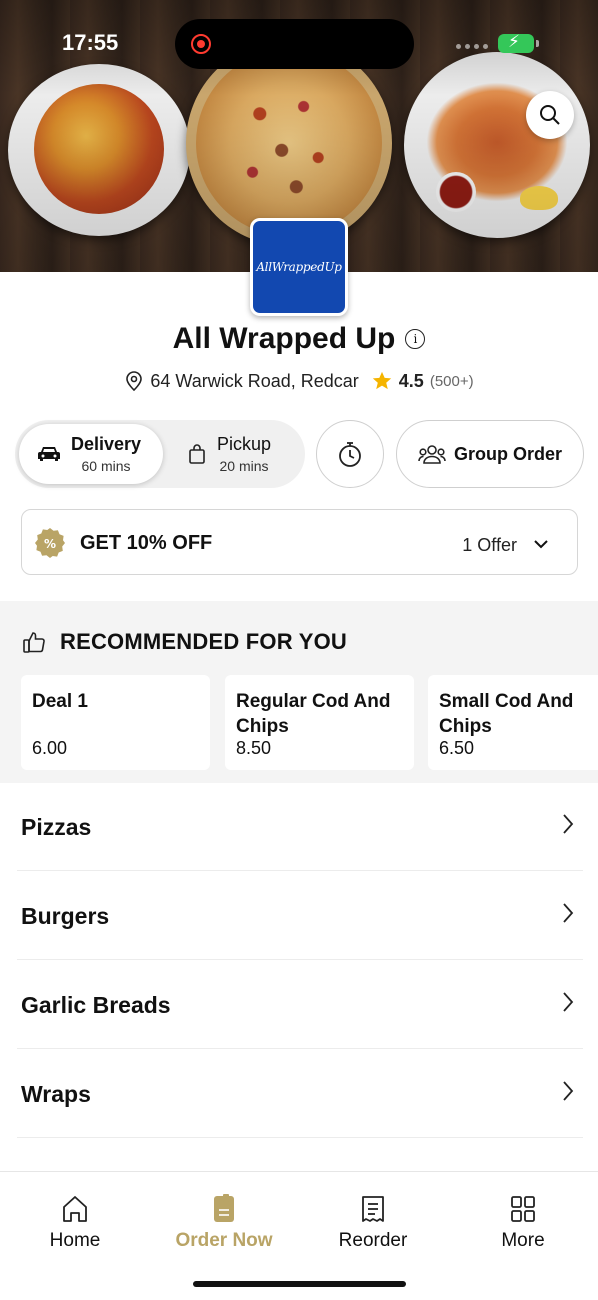  I want to click on pickup-label: Pickup, so click(244, 444).